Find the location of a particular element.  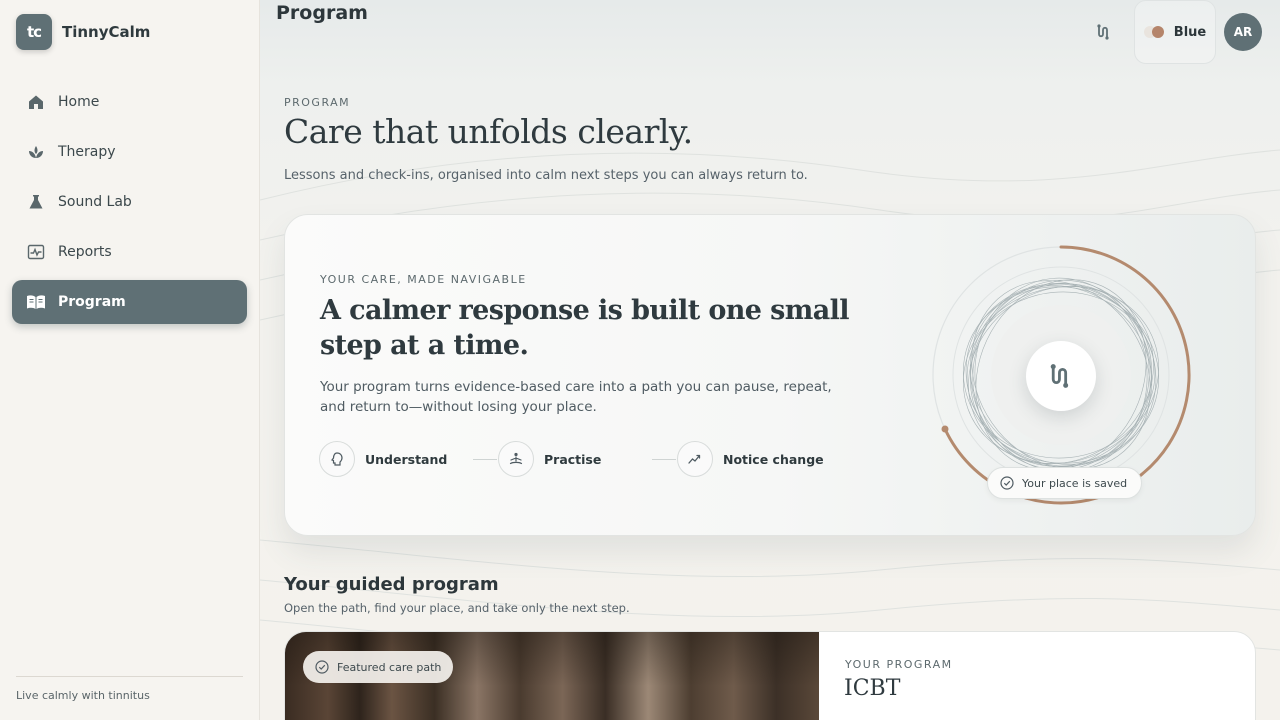

sidebar-item-label: Reports is located at coordinates (85, 252).